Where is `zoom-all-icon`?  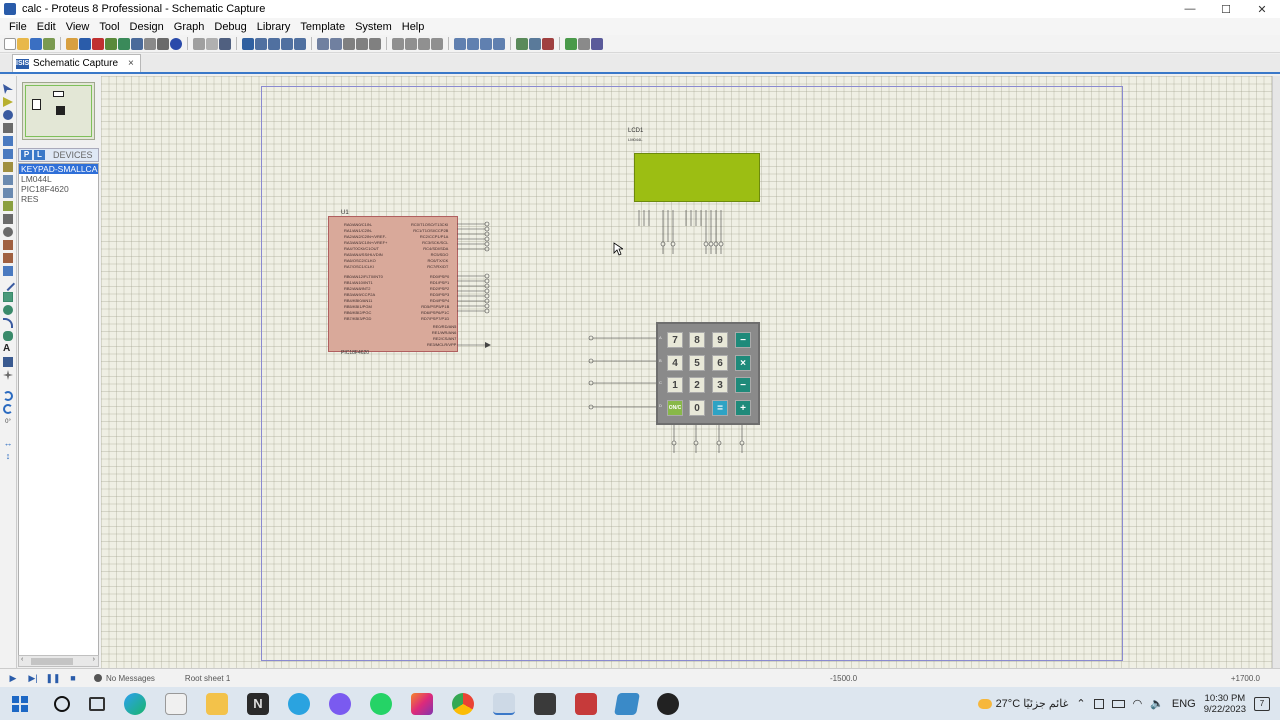
zoom-all-icon is located at coordinates (287, 43).